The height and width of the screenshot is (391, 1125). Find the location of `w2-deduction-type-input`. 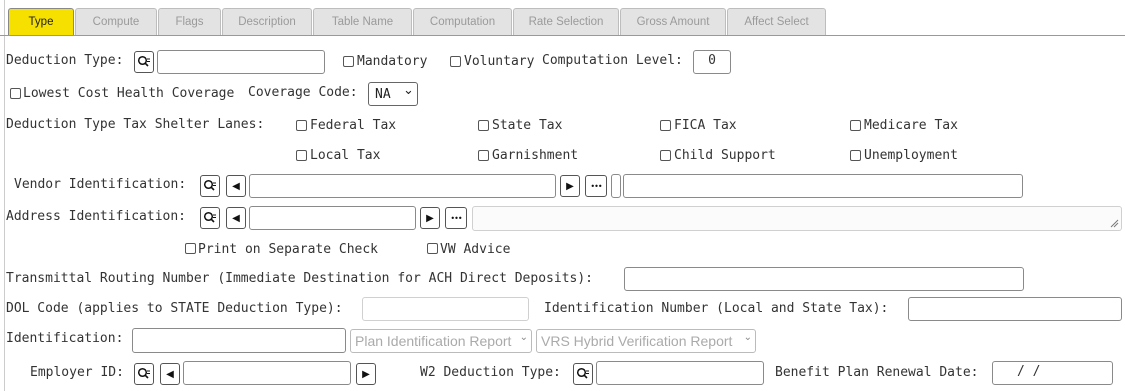

w2-deduction-type-input is located at coordinates (680, 373).